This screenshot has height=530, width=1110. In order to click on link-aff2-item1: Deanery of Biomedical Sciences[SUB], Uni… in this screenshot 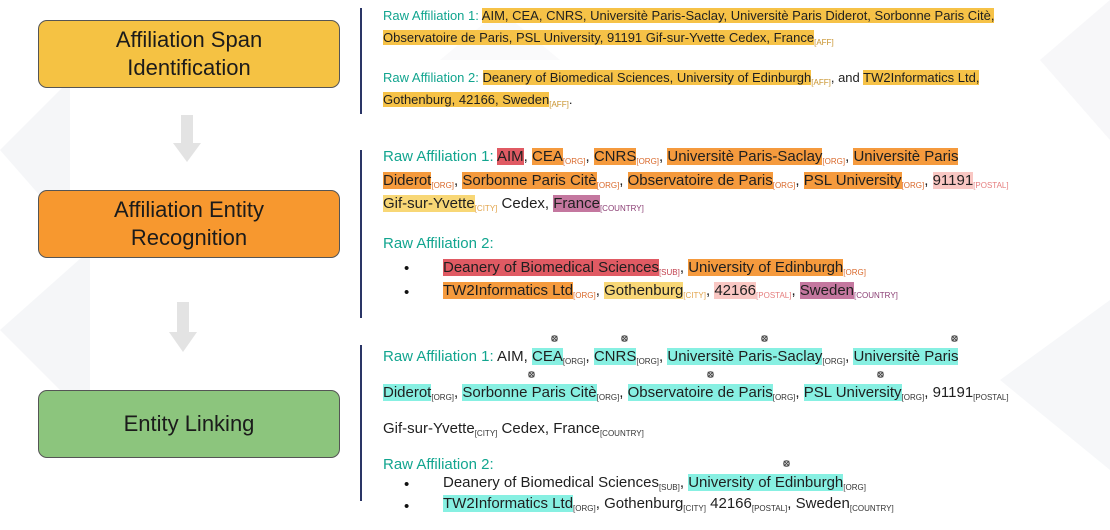, I will do `click(654, 483)`.